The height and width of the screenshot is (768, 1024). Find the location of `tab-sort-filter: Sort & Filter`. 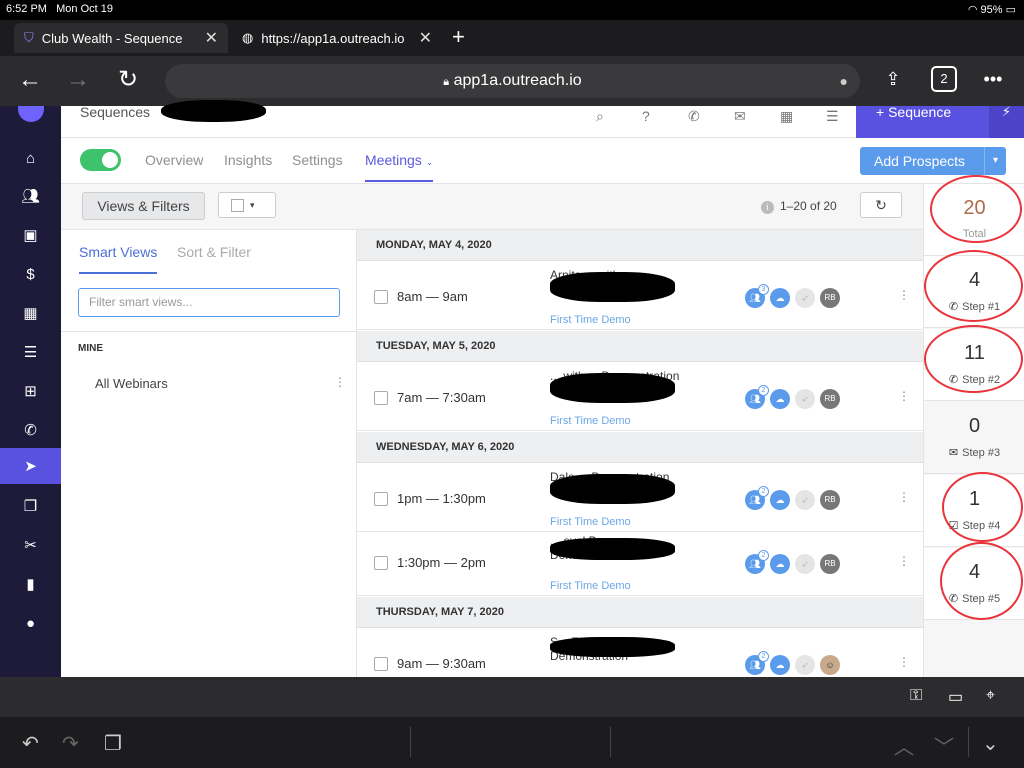

tab-sort-filter: Sort & Filter is located at coordinates (214, 252).